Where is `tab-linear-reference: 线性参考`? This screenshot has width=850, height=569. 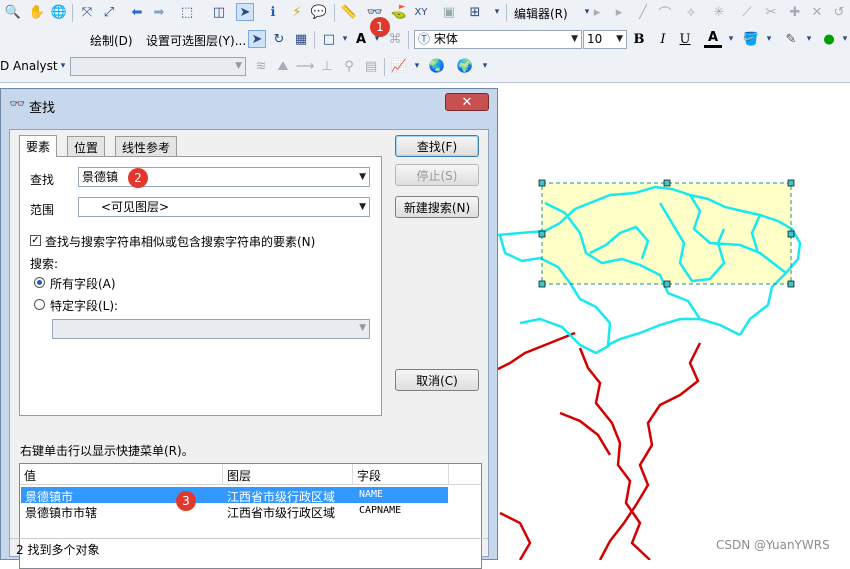
tab-linear-reference: 线性参考 is located at coordinates (146, 146).